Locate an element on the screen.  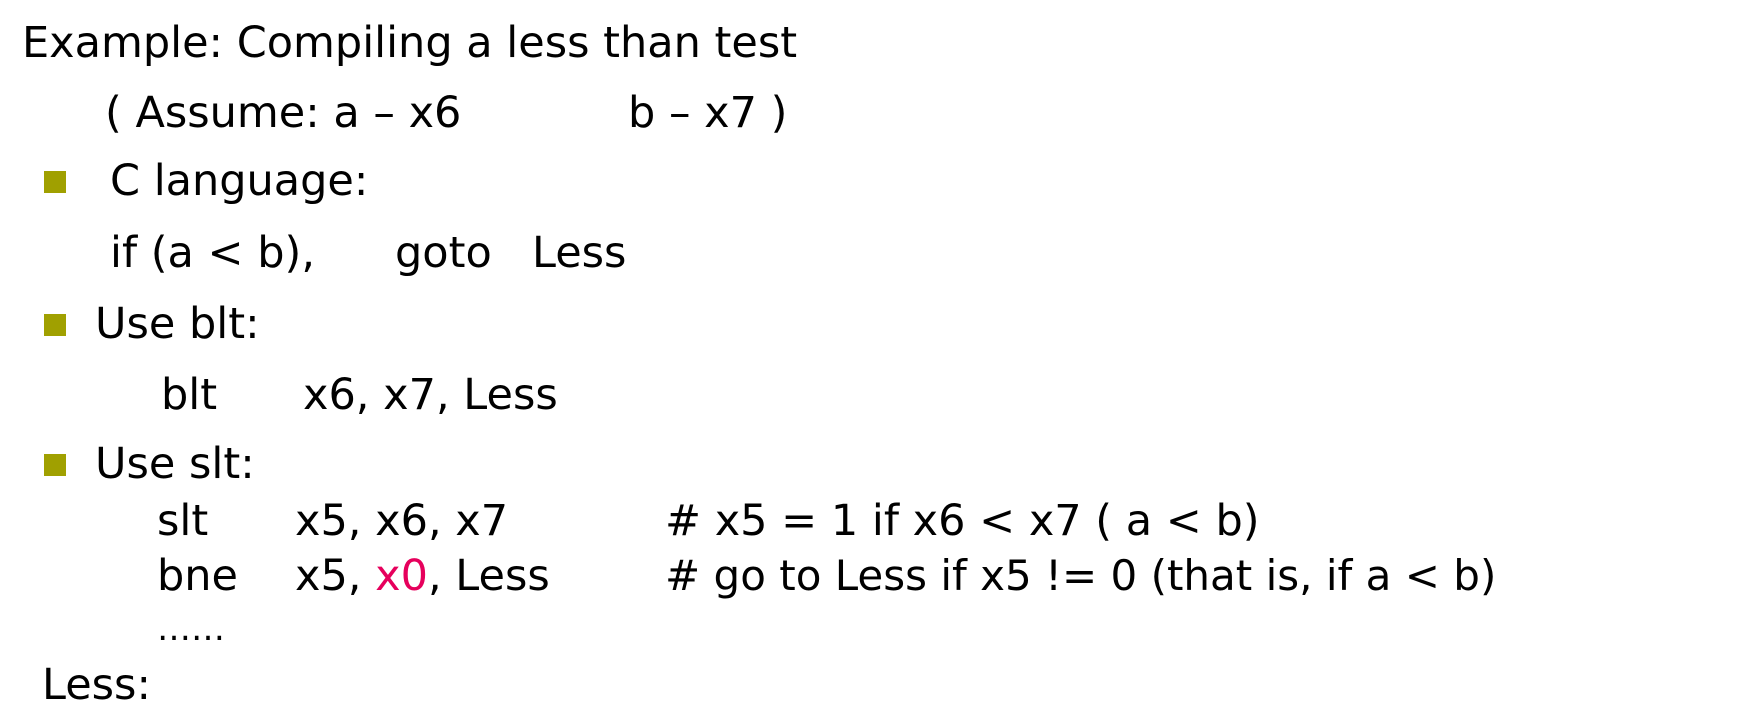
bne-operands: x5, x0, Less is located at coordinates (422, 576).